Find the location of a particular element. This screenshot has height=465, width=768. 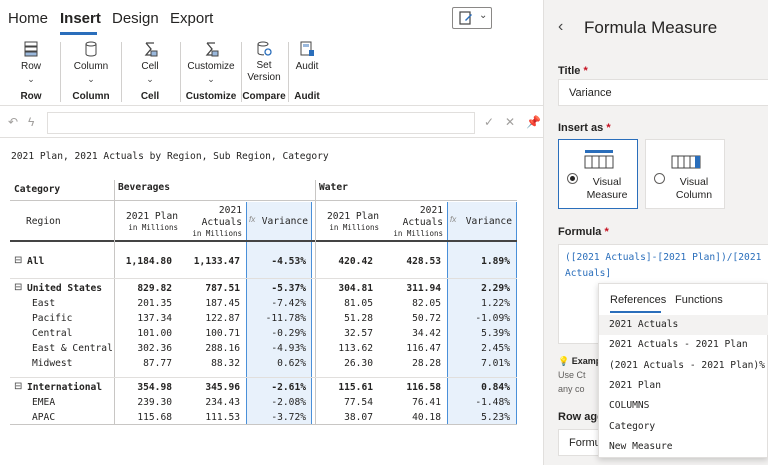

pin-icon: 📌 is located at coordinates (533, 122).